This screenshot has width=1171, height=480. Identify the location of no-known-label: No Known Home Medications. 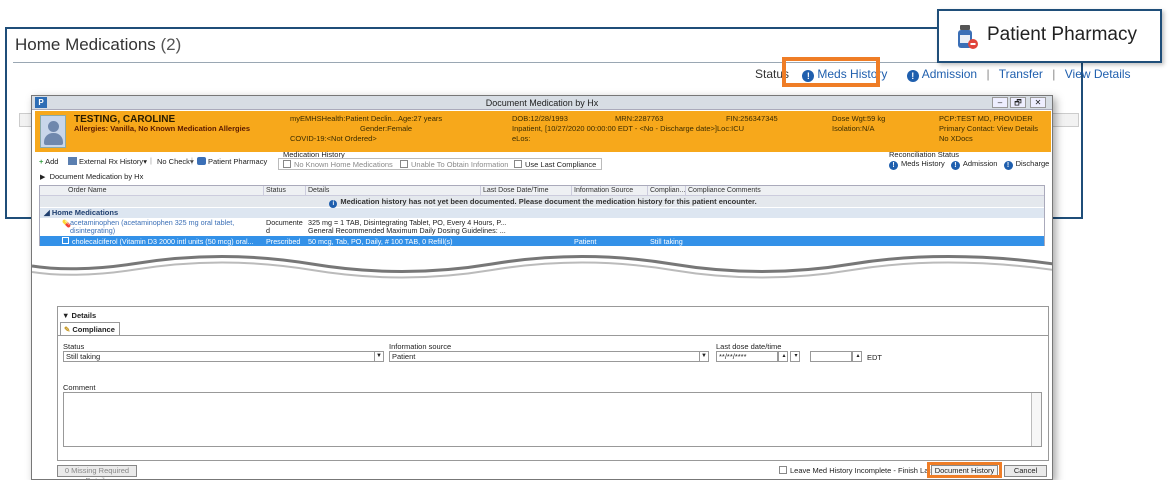
(343, 164).